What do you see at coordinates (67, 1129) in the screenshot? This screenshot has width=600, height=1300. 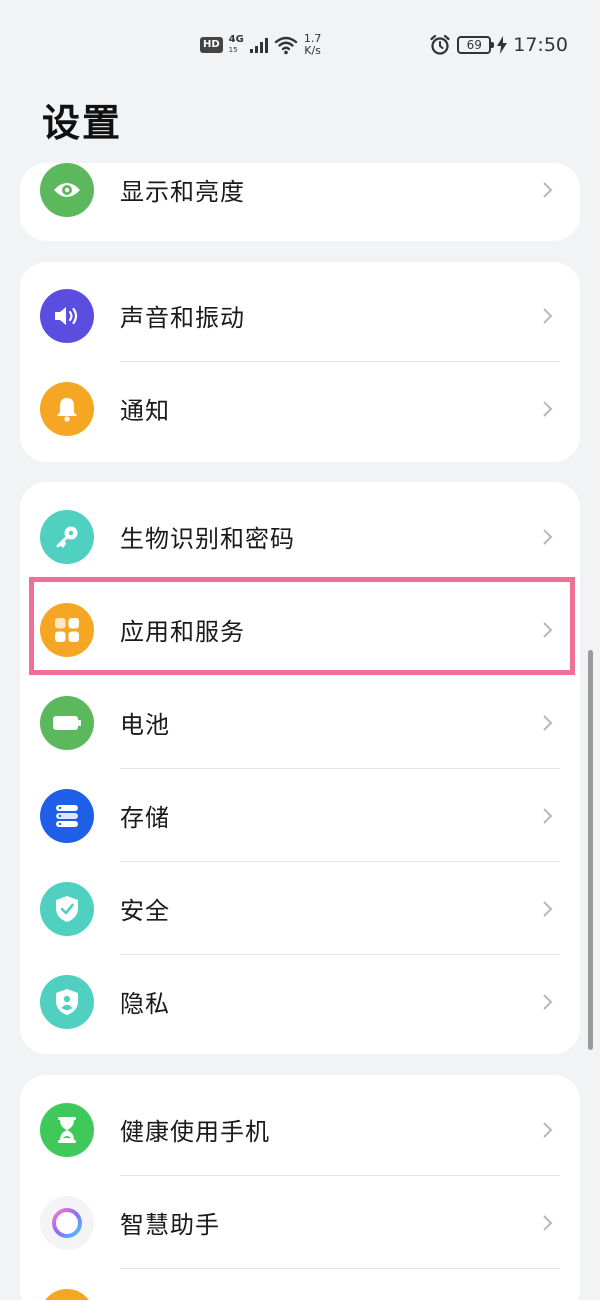 I see `hourglass-icon` at bounding box center [67, 1129].